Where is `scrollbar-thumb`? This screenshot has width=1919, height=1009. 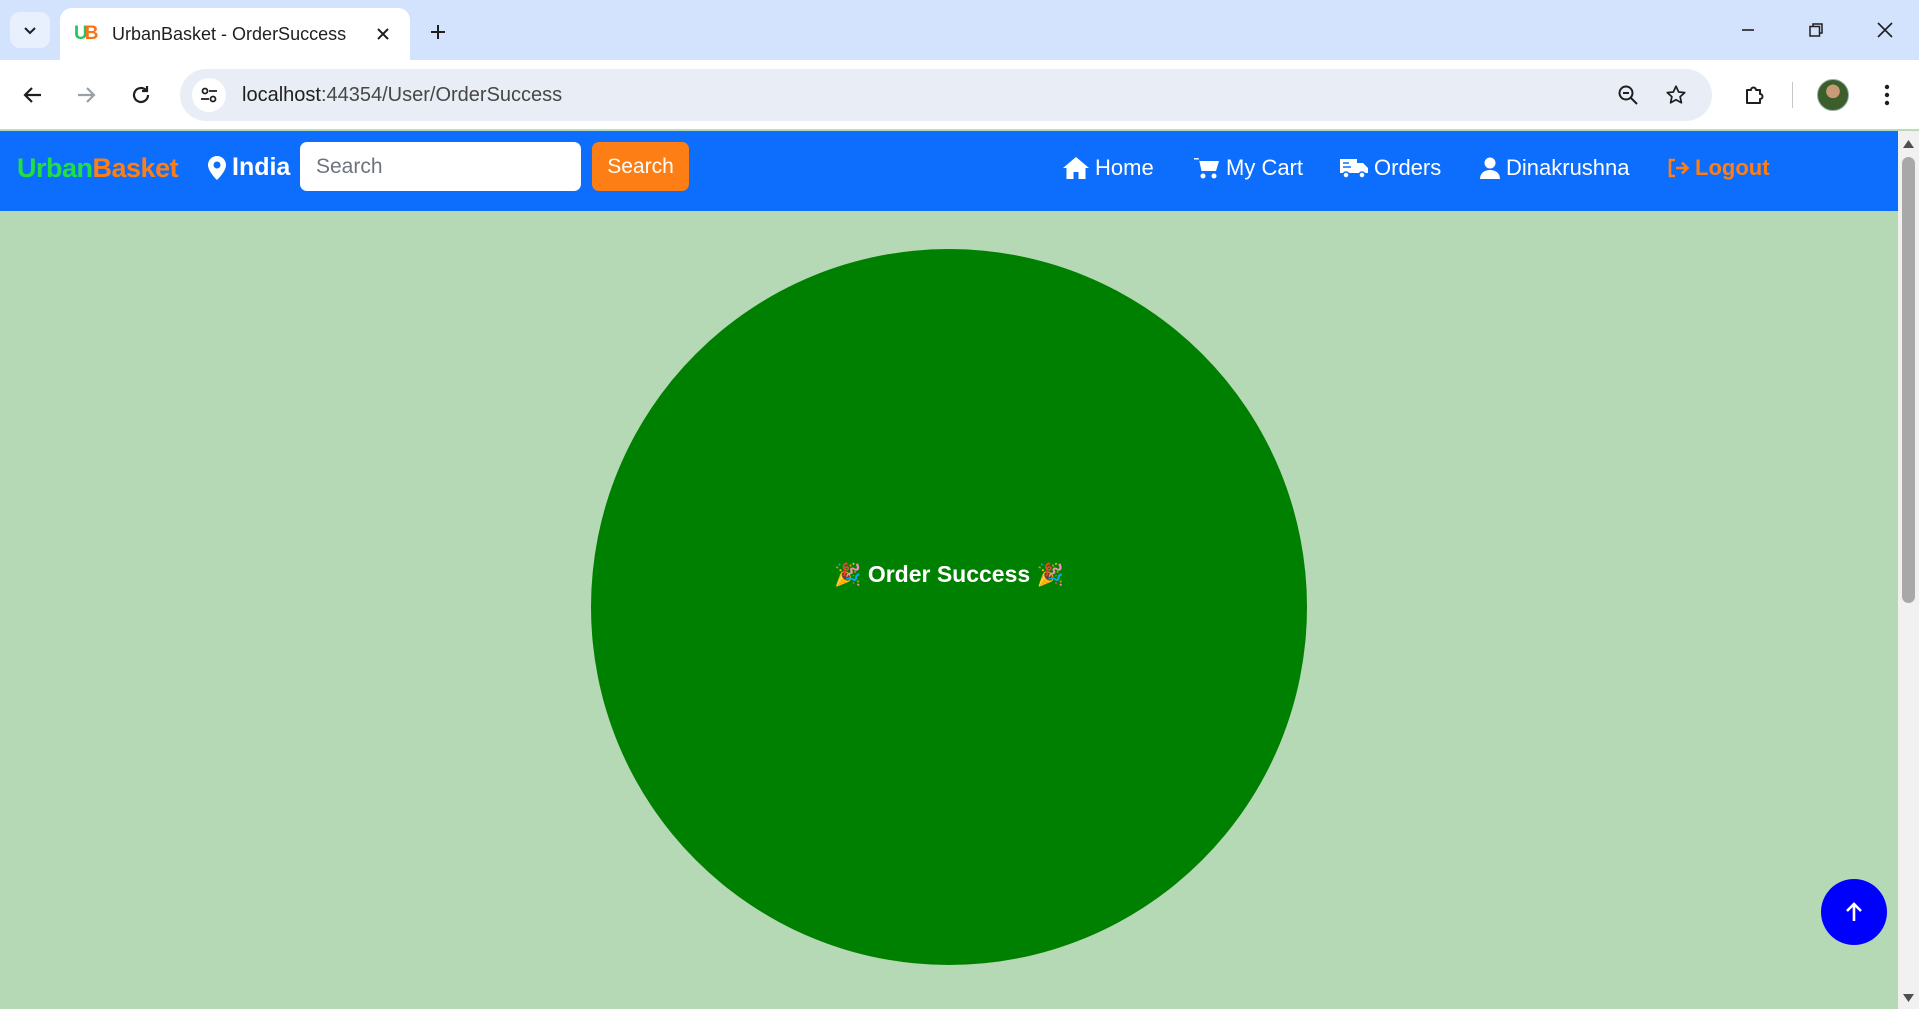
scrollbar-thumb is located at coordinates (1908, 380).